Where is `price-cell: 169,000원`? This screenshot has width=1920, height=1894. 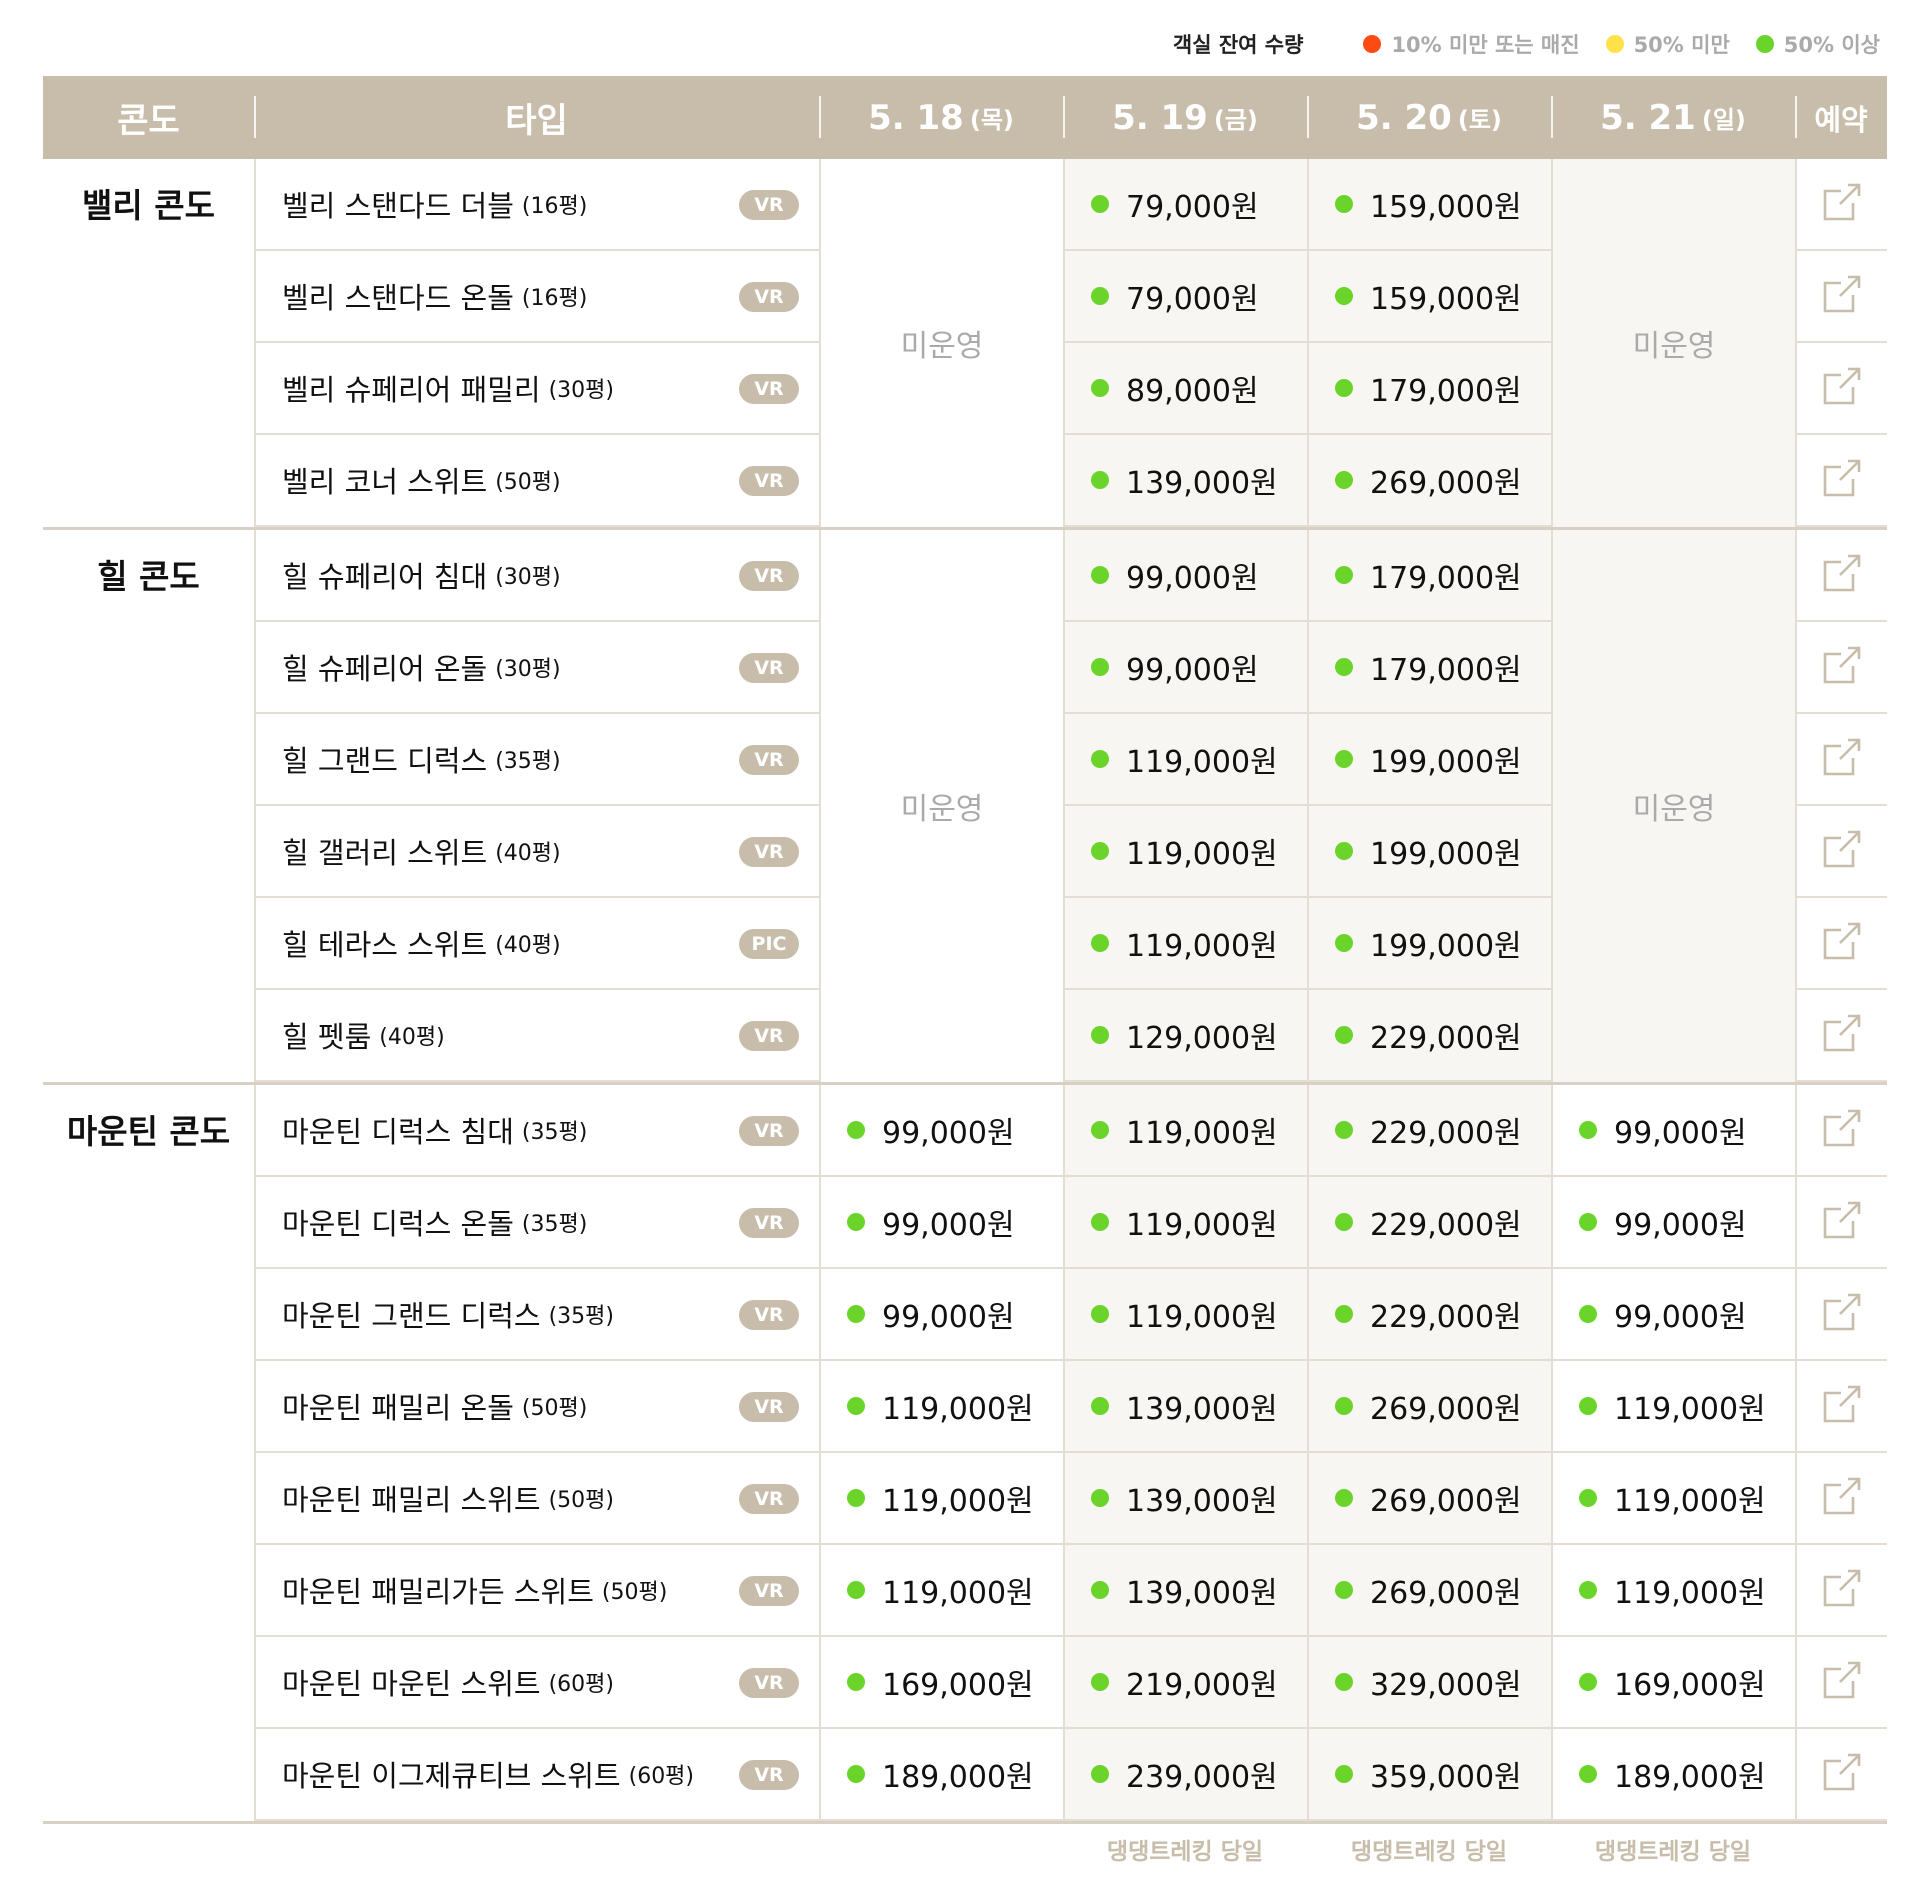 price-cell: 169,000원 is located at coordinates (941, 1683).